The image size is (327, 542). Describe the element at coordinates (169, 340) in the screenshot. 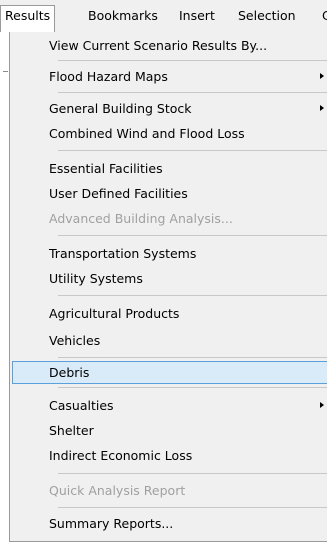

I see `menu-item-vehicles: Vehicles` at that location.